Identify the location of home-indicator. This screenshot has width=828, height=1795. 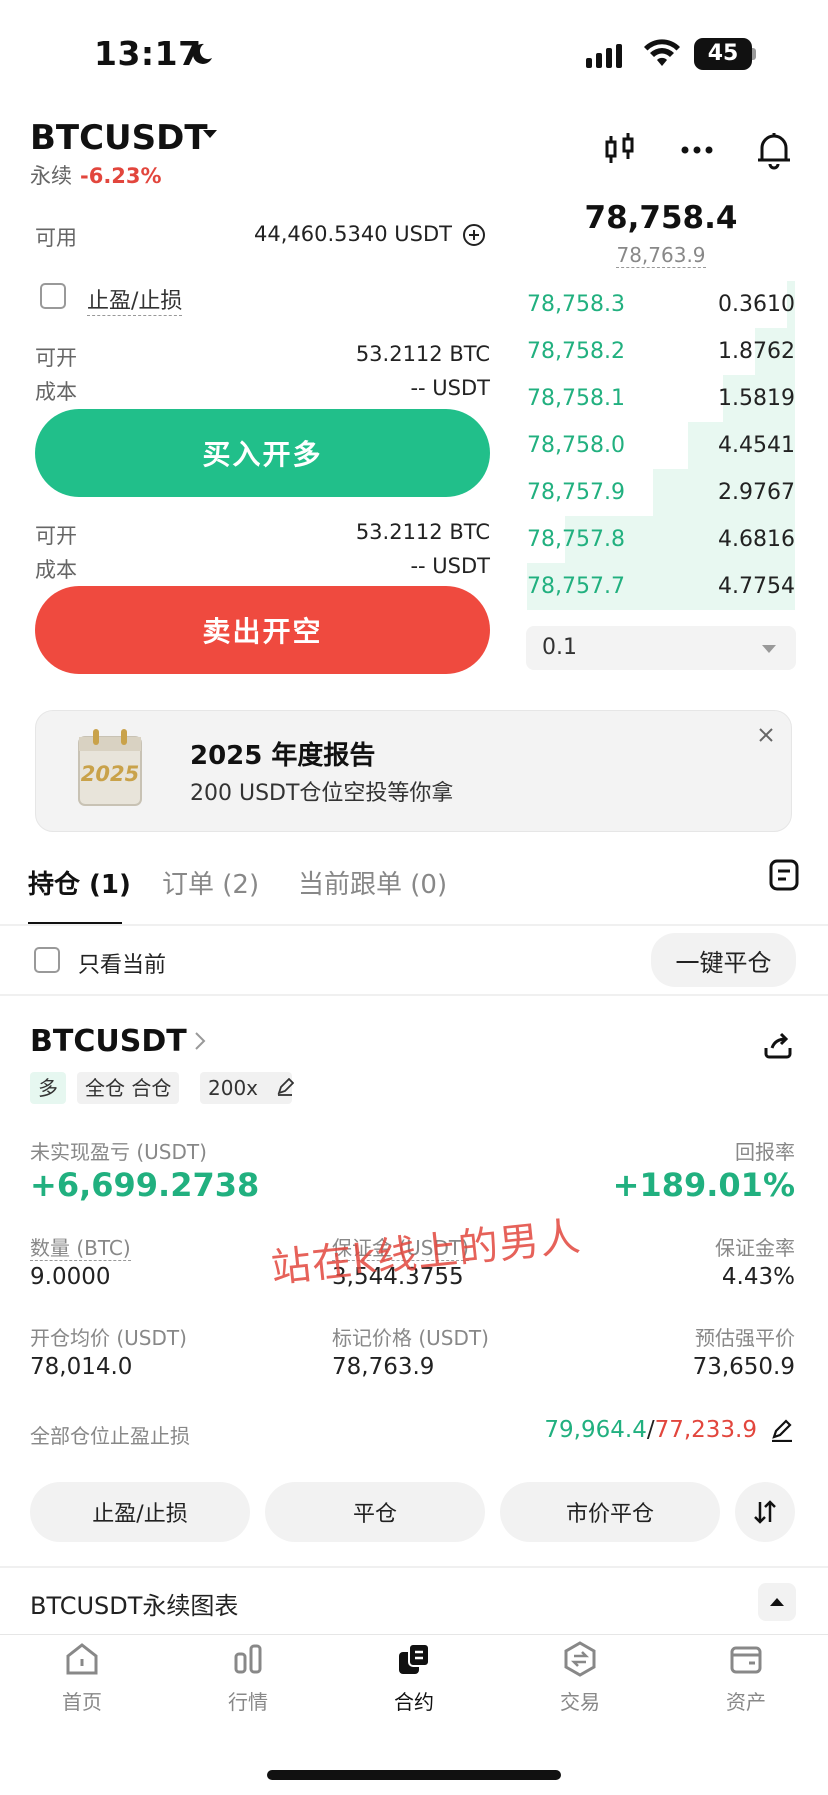
(414, 1775).